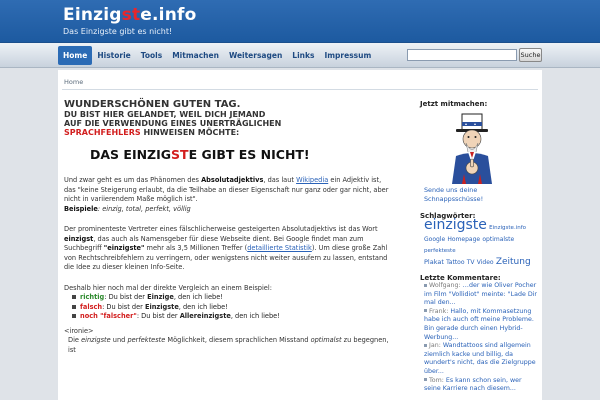 This screenshot has height=400, width=600. Describe the element at coordinates (146, 340) in the screenshot. I see `italic-term: perfekteste` at that location.